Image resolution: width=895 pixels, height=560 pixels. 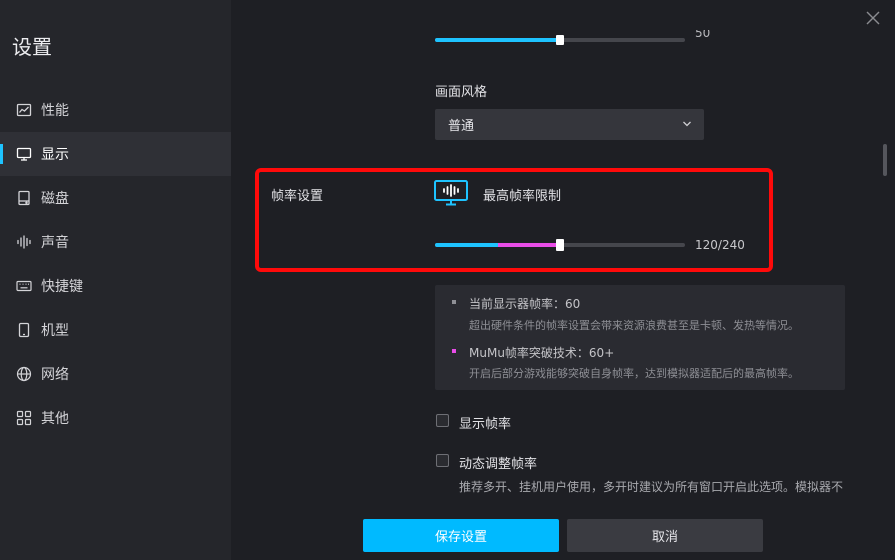 What do you see at coordinates (442, 460) in the screenshot?
I see `dynamic-fps-checkbox` at bounding box center [442, 460].